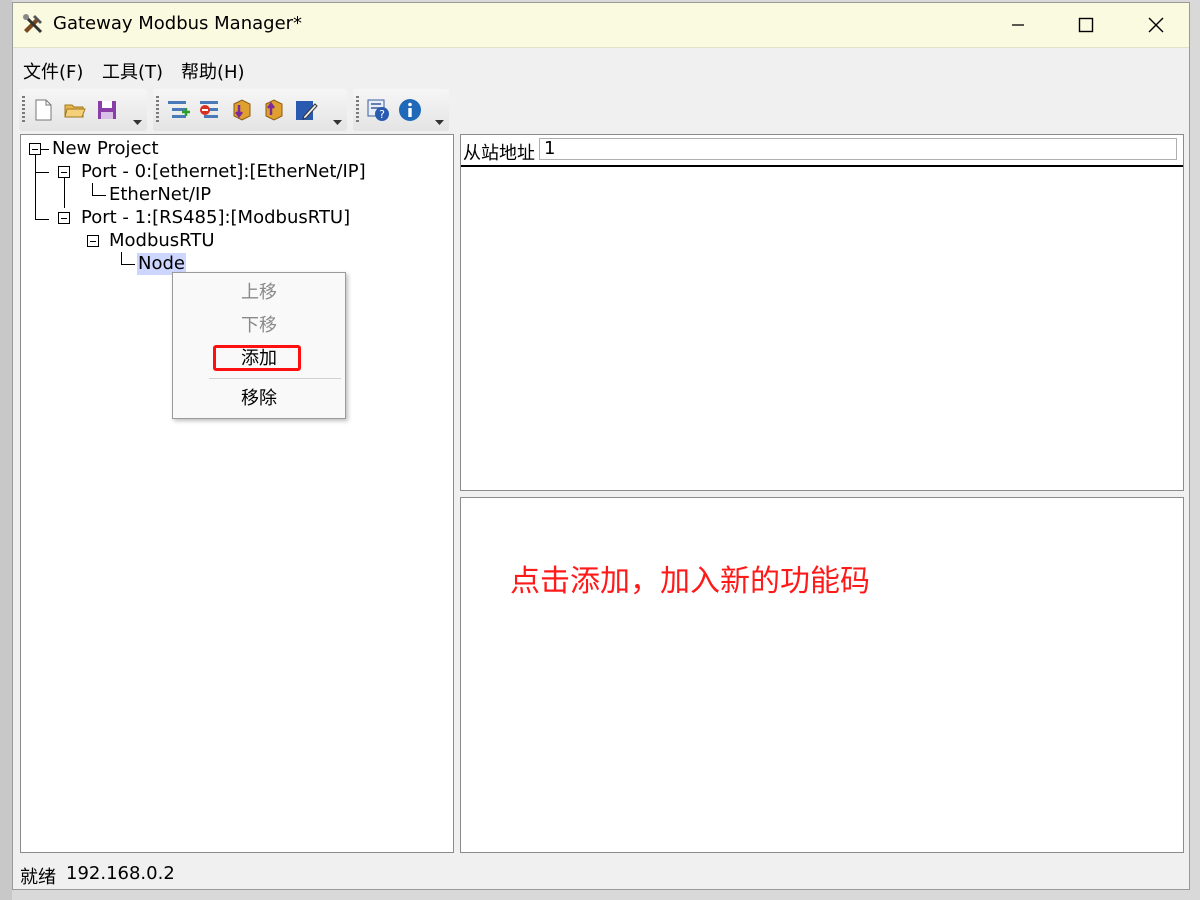 The image size is (1200, 900). What do you see at coordinates (858, 149) in the screenshot?
I see `slave-address-field: 1` at bounding box center [858, 149].